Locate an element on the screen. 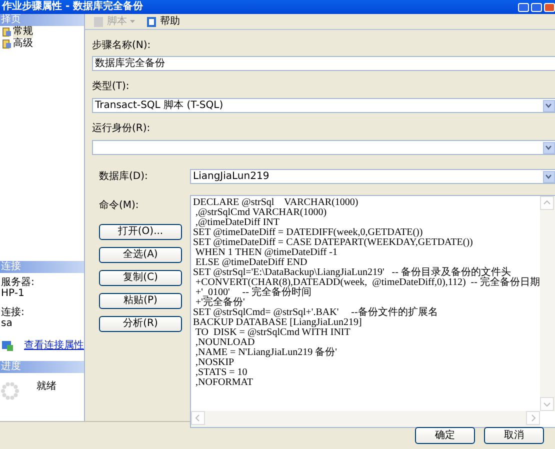 This screenshot has width=555, height=449. scroll-right-icon is located at coordinates (533, 418).